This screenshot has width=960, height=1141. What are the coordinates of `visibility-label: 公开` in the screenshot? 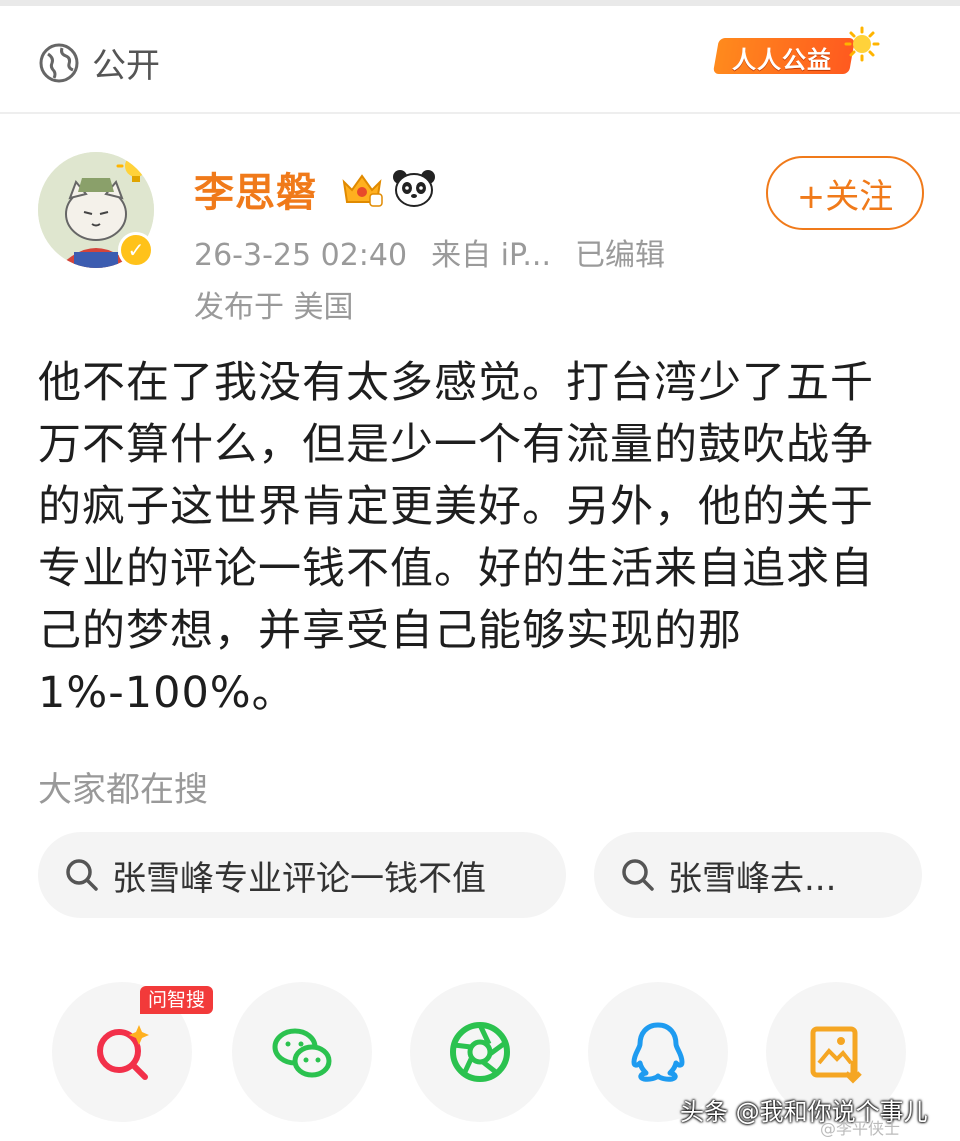 It's located at (126, 66).